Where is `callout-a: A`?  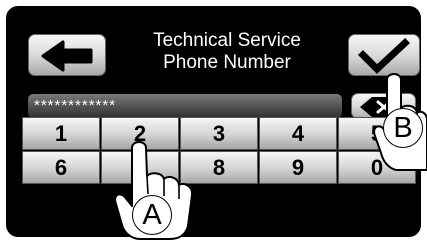 callout-a: A is located at coordinates (152, 215).